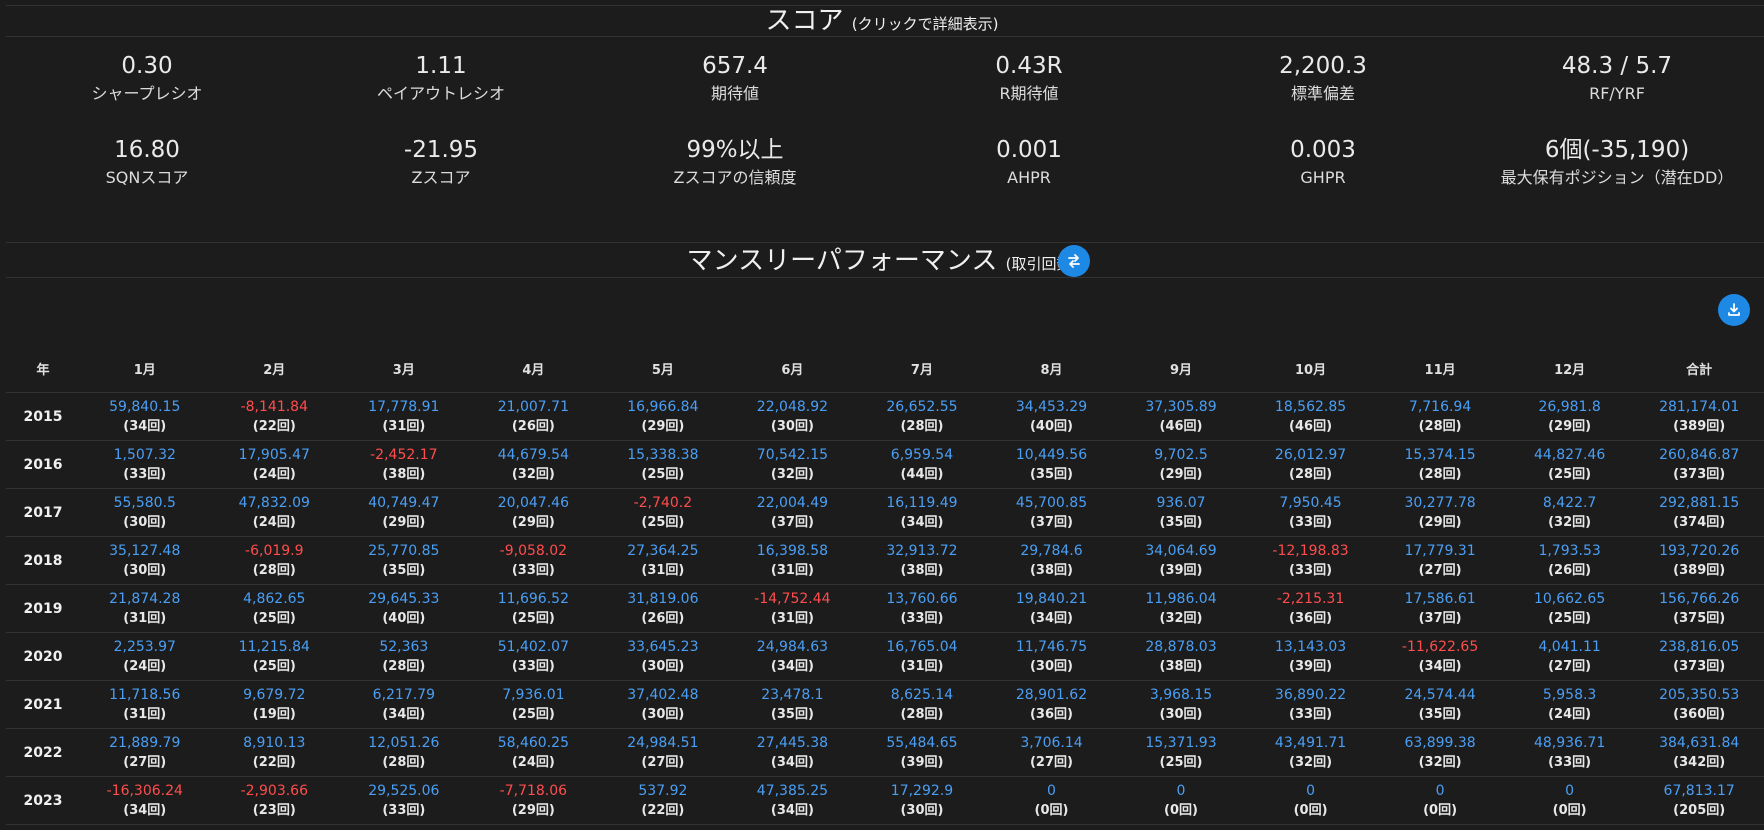  Describe the element at coordinates (735, 81) in the screenshot. I see `score-metric: 657.4 期待値` at that location.